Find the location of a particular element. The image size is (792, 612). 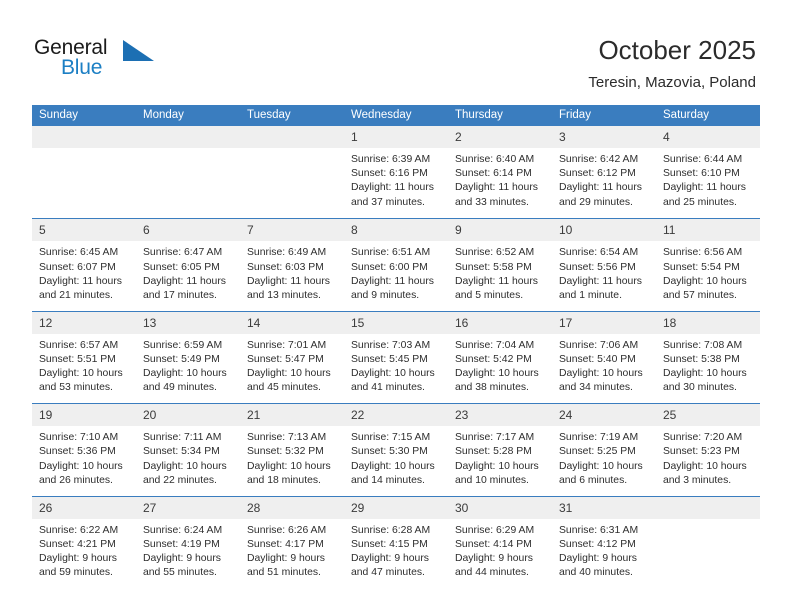

weekday-header-sunday: Sunday is located at coordinates (59, 115).